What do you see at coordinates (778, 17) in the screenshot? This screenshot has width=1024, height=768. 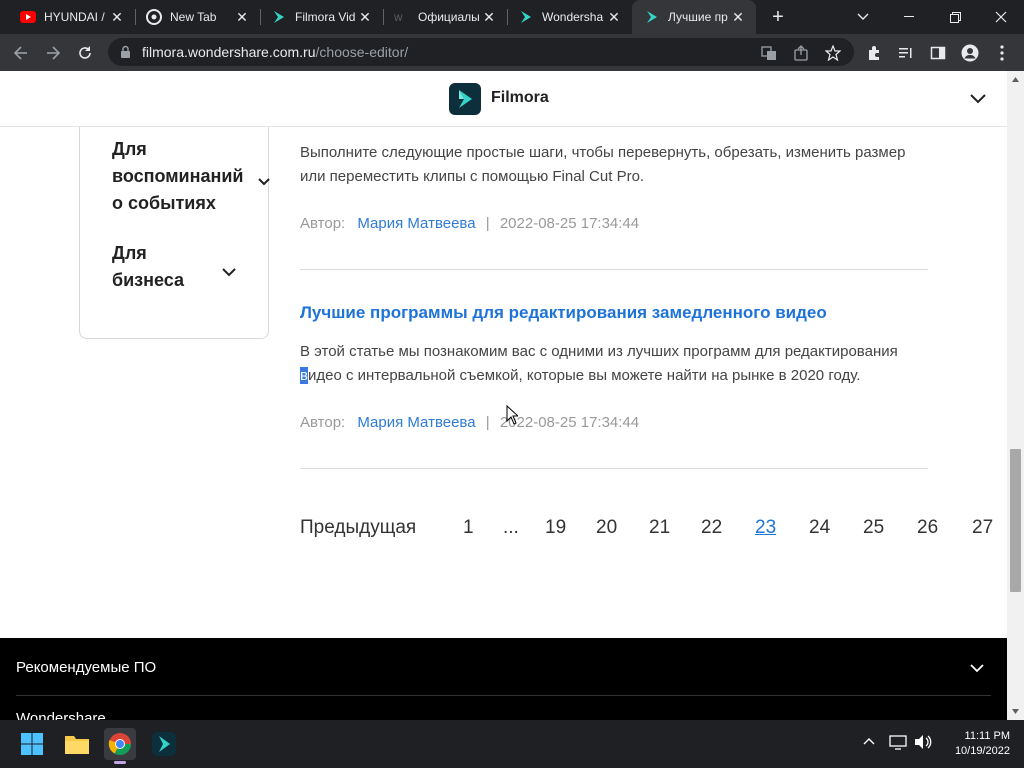 I see `new-tab-button: +` at bounding box center [778, 17].